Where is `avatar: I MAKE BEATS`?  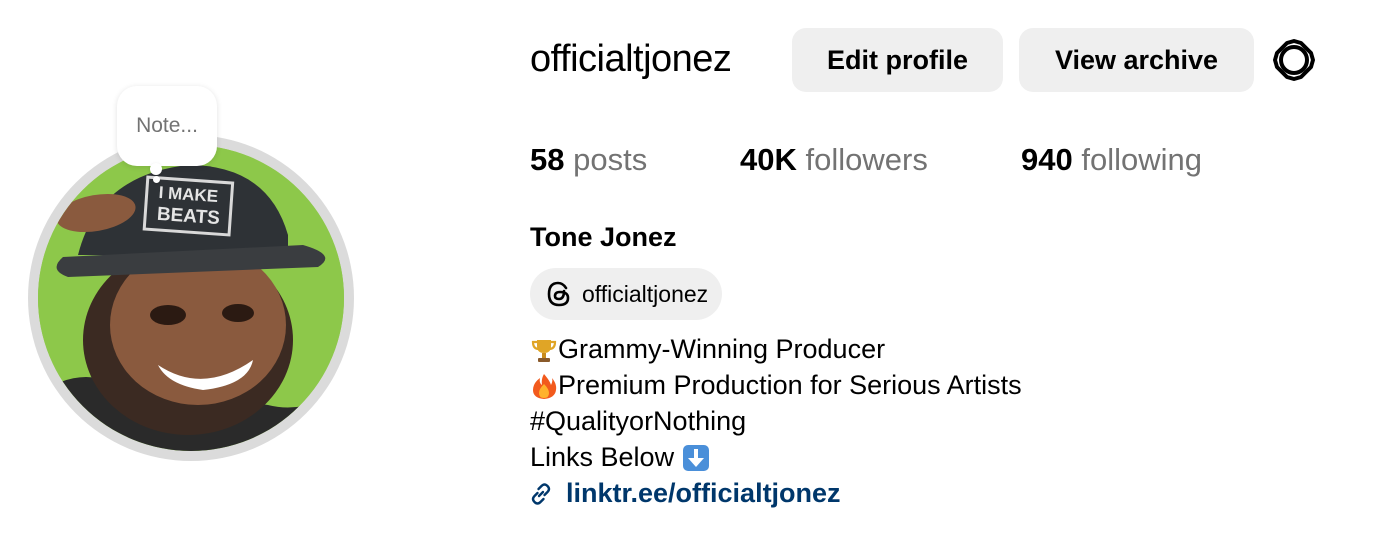
avatar: I MAKE BEATS is located at coordinates (191, 298).